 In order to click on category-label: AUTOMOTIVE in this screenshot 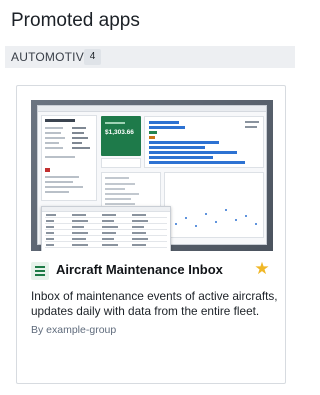, I will do `click(52, 57)`.